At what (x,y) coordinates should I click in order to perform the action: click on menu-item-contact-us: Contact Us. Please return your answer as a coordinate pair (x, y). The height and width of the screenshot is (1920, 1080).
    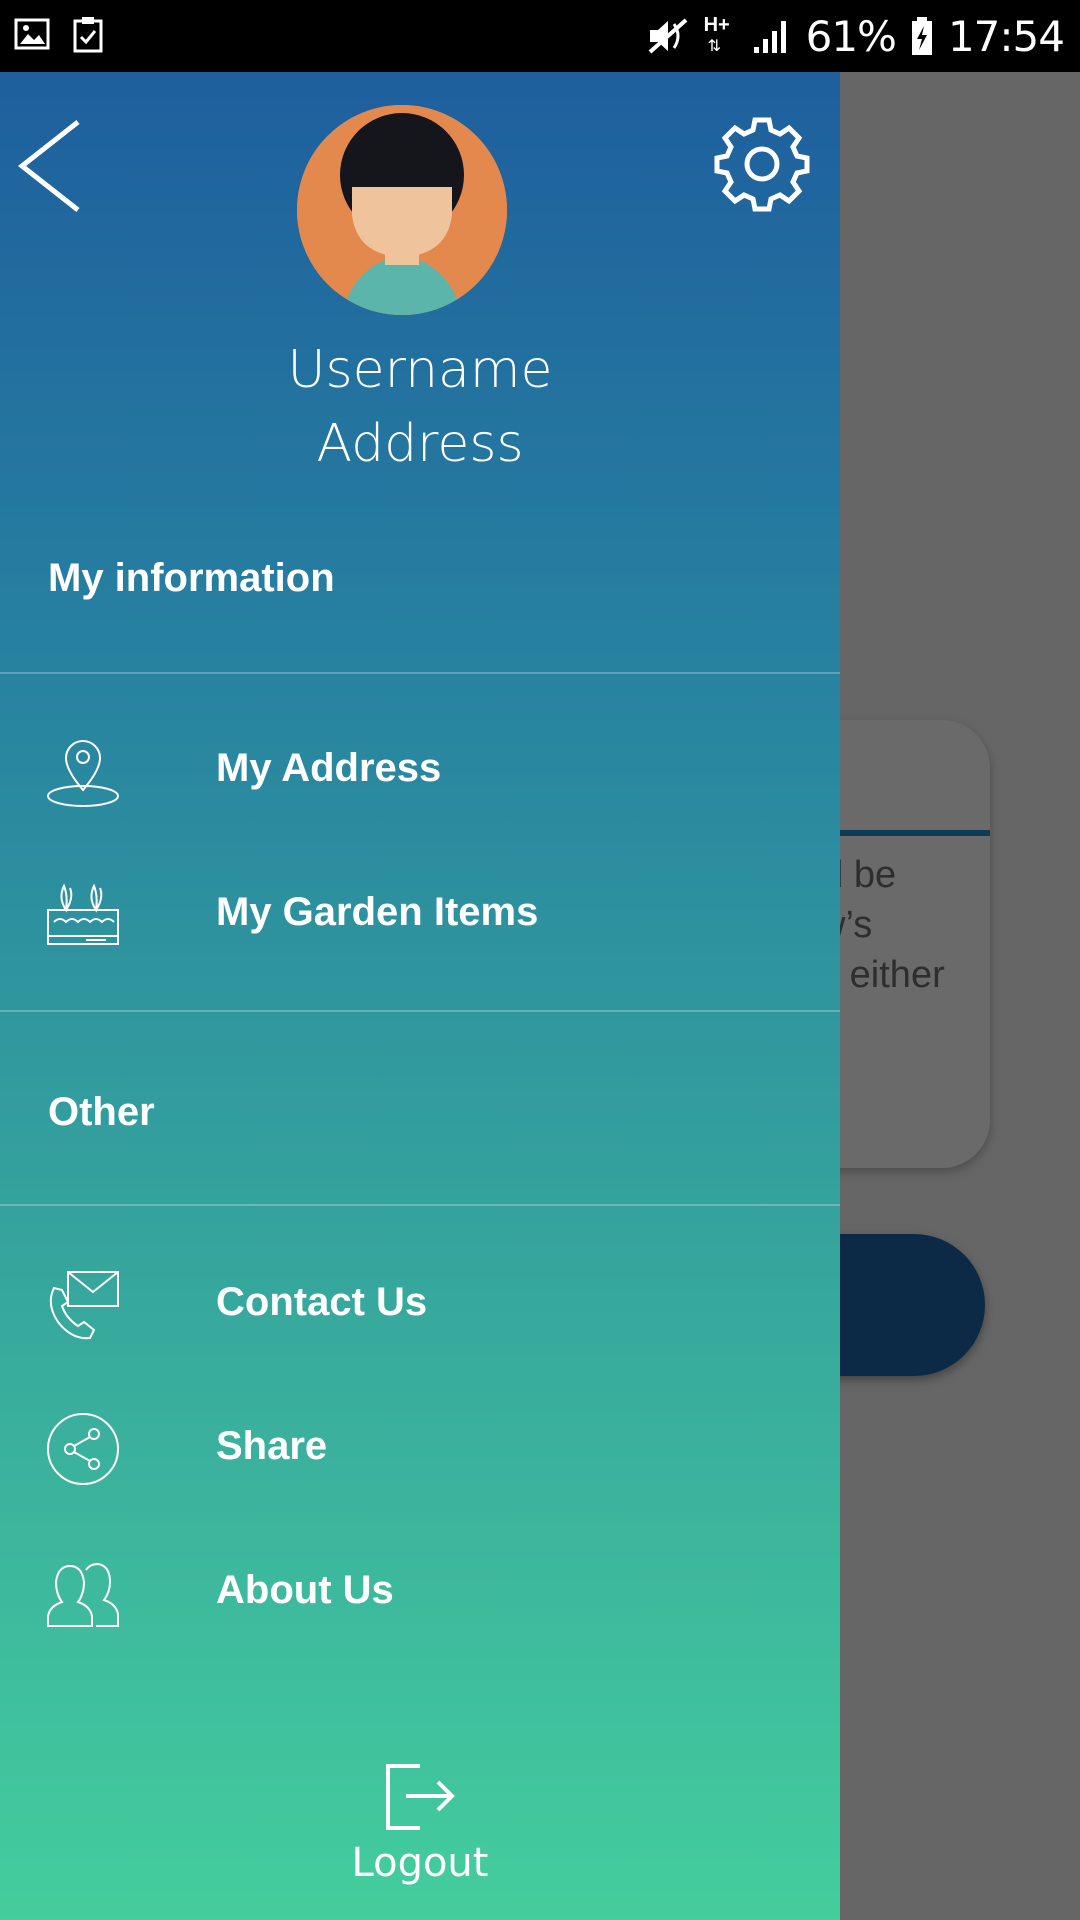
    Looking at the image, I should click on (420, 1304).